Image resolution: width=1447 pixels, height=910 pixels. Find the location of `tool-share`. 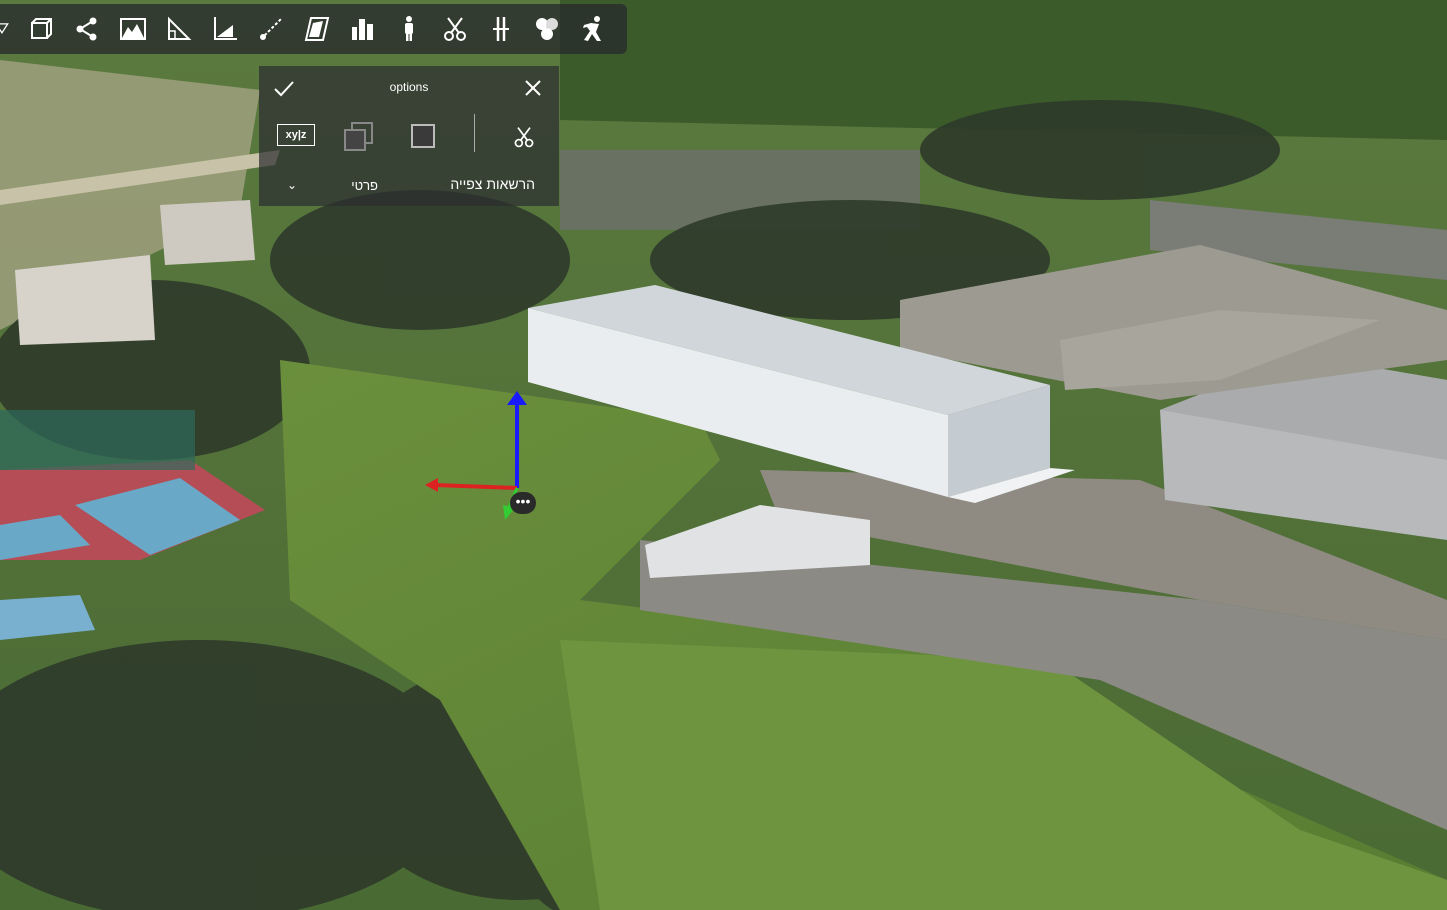

tool-share is located at coordinates (87, 29).